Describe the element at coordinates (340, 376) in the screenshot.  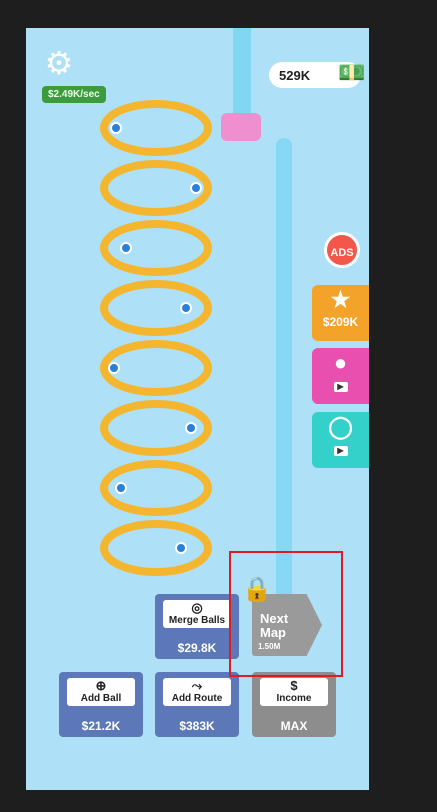
I see `ball-reward-button: ● ▶` at that location.